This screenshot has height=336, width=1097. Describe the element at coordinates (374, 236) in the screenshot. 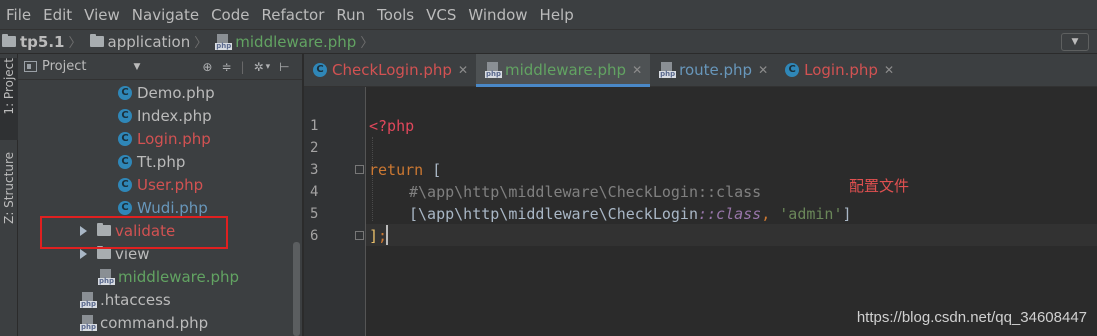

I see `code-bracket: ]` at that location.